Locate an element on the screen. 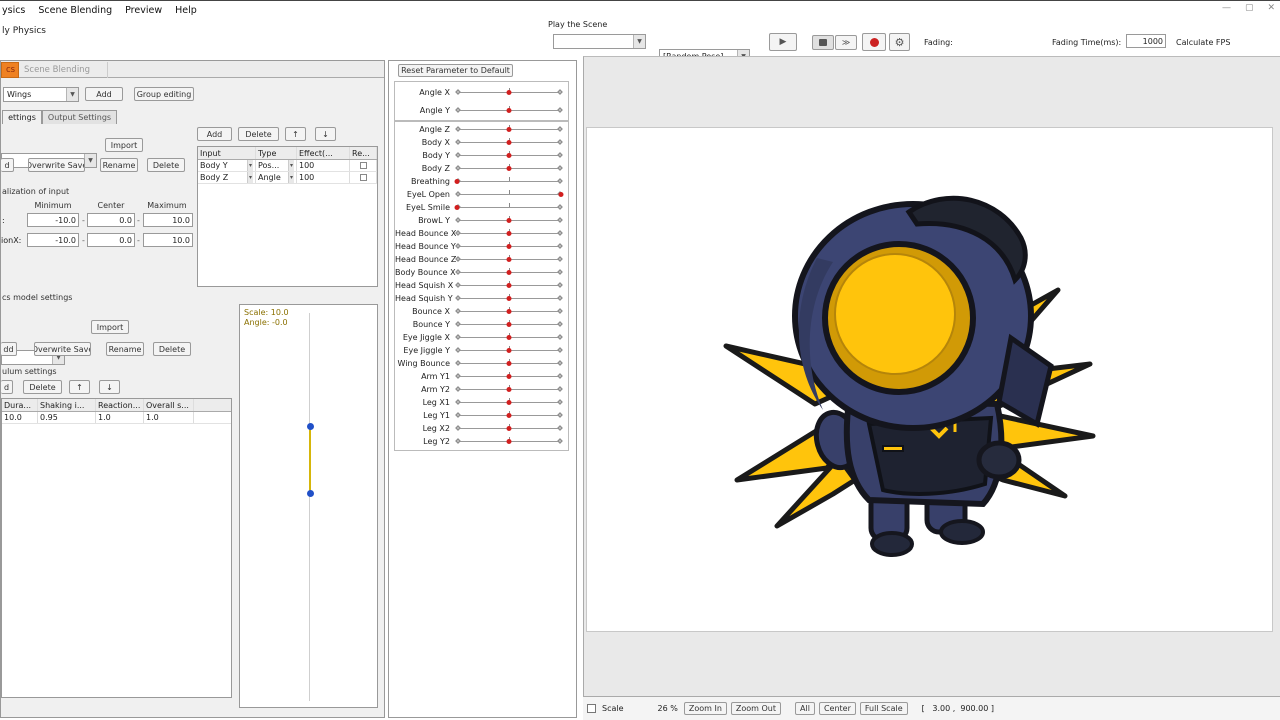  pendulum-cell: 10.0 is located at coordinates (20, 417).